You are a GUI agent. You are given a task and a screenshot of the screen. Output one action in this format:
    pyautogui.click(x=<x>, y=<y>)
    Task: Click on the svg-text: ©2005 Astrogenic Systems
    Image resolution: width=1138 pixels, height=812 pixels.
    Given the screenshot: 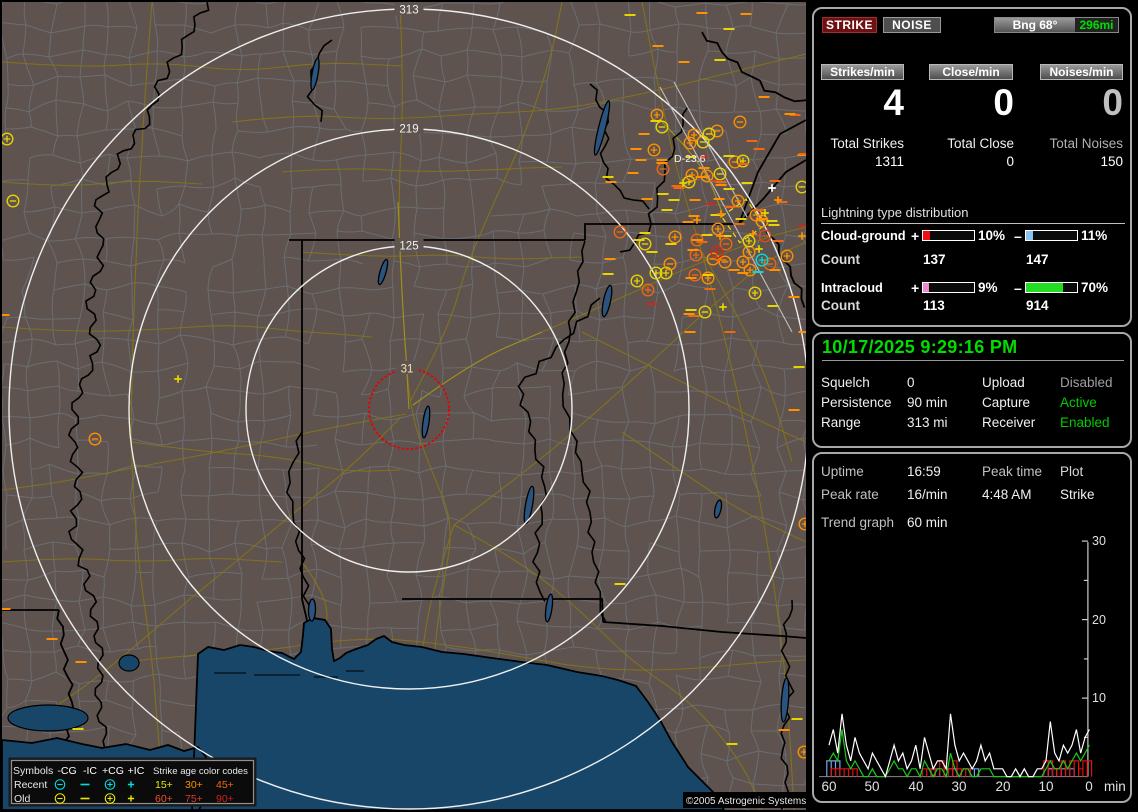 What is the action you would take?
    pyautogui.click(x=746, y=801)
    